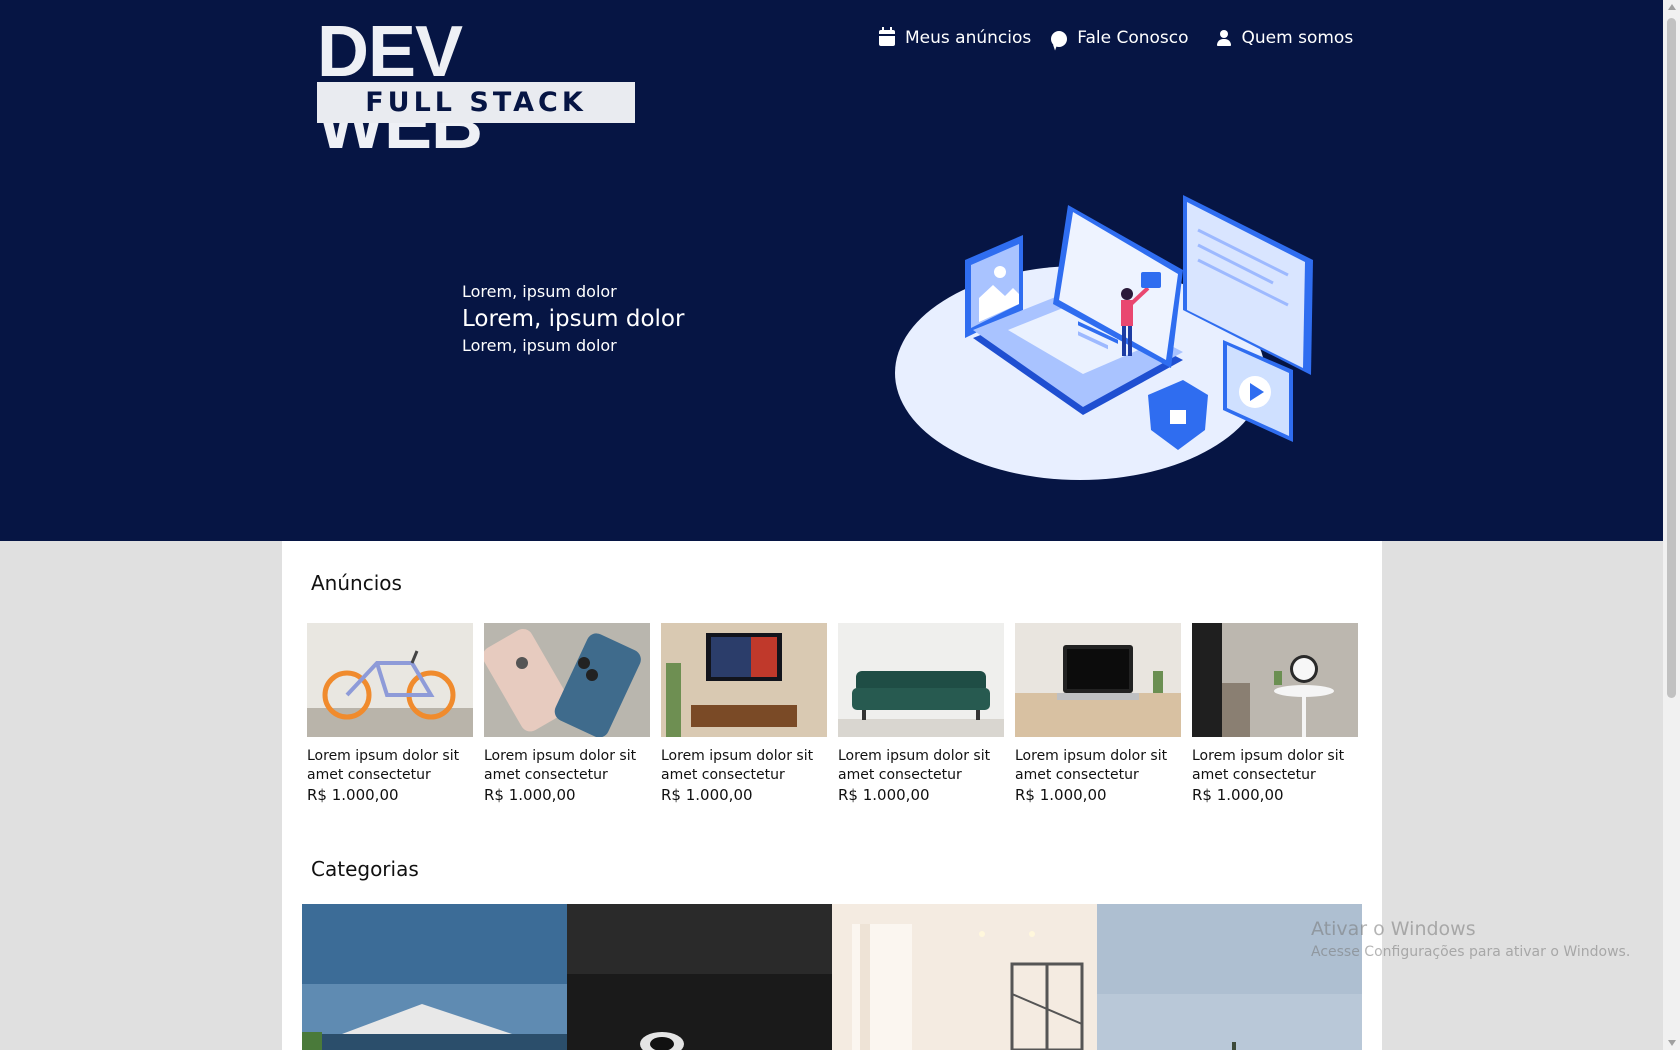 Image resolution: width=1680 pixels, height=1050 pixels. I want to click on vertical-scrollbar, so click(1671, 525).